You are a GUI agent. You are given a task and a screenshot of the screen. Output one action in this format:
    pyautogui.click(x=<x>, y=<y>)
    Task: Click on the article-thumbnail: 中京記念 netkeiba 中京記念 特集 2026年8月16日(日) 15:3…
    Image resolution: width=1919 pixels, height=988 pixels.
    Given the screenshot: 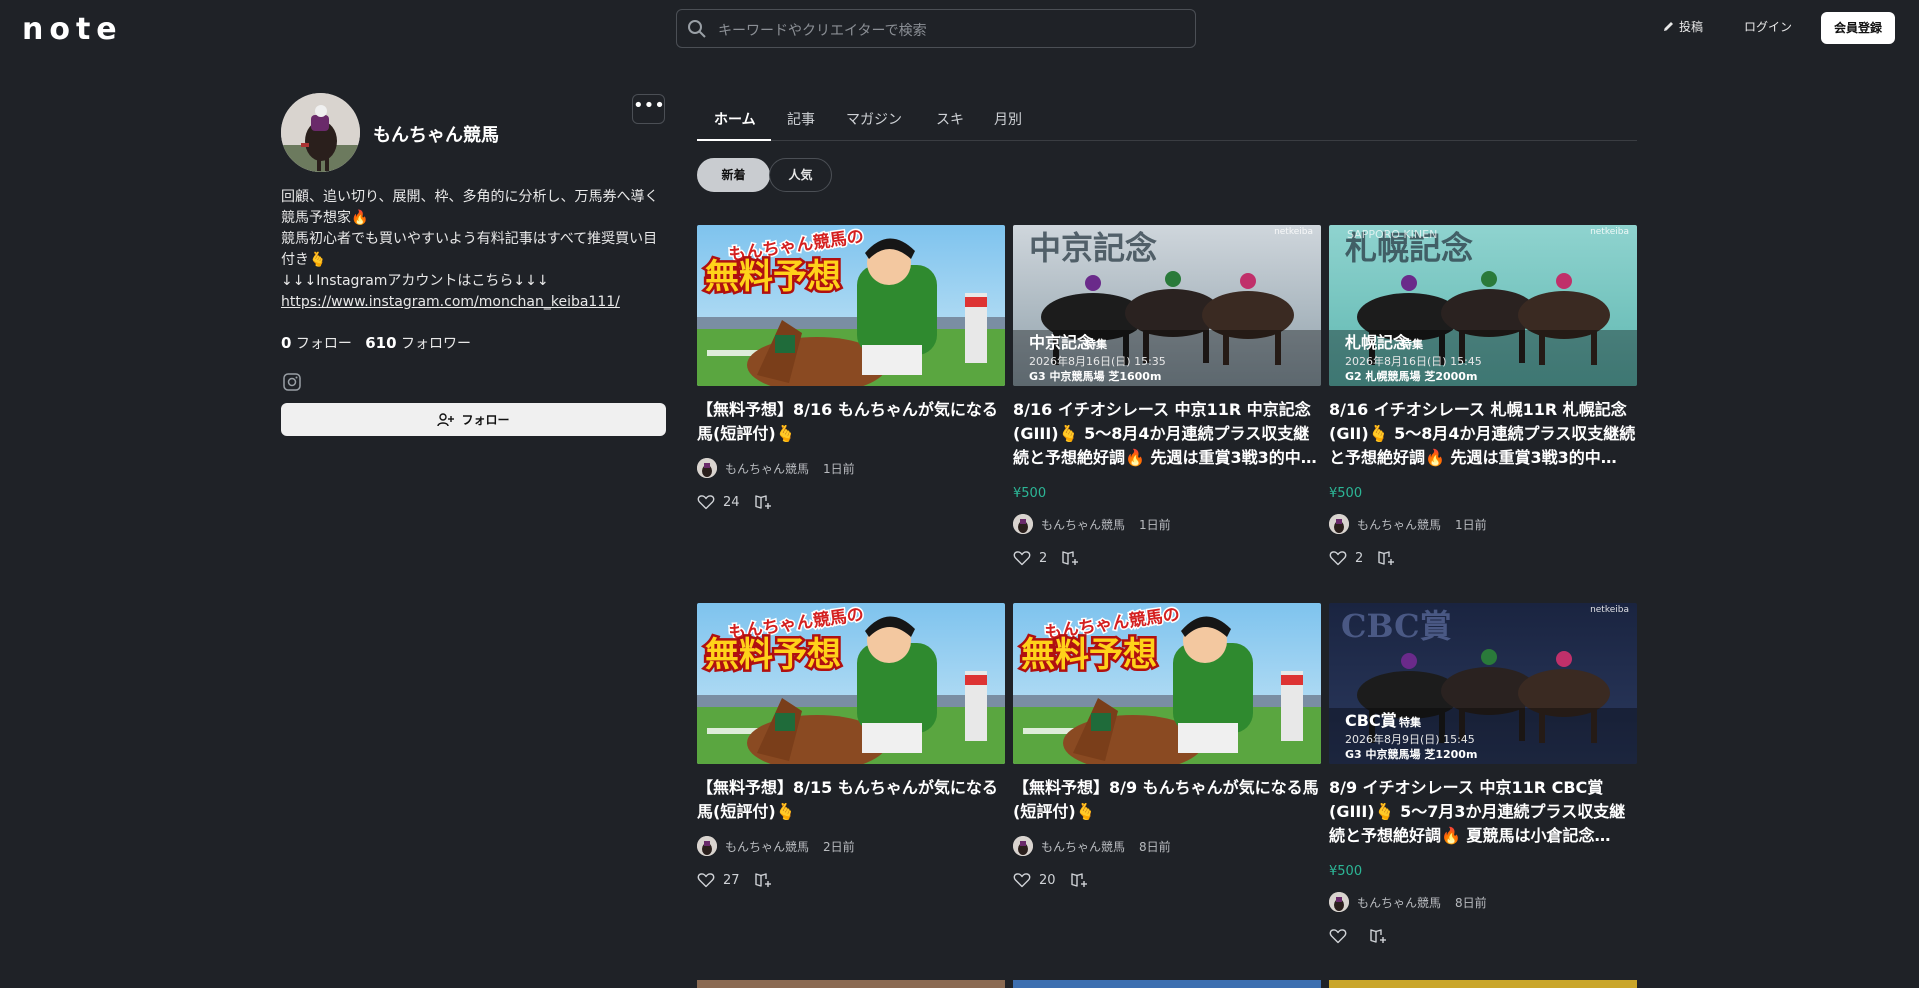 What is the action you would take?
    pyautogui.click(x=1167, y=305)
    